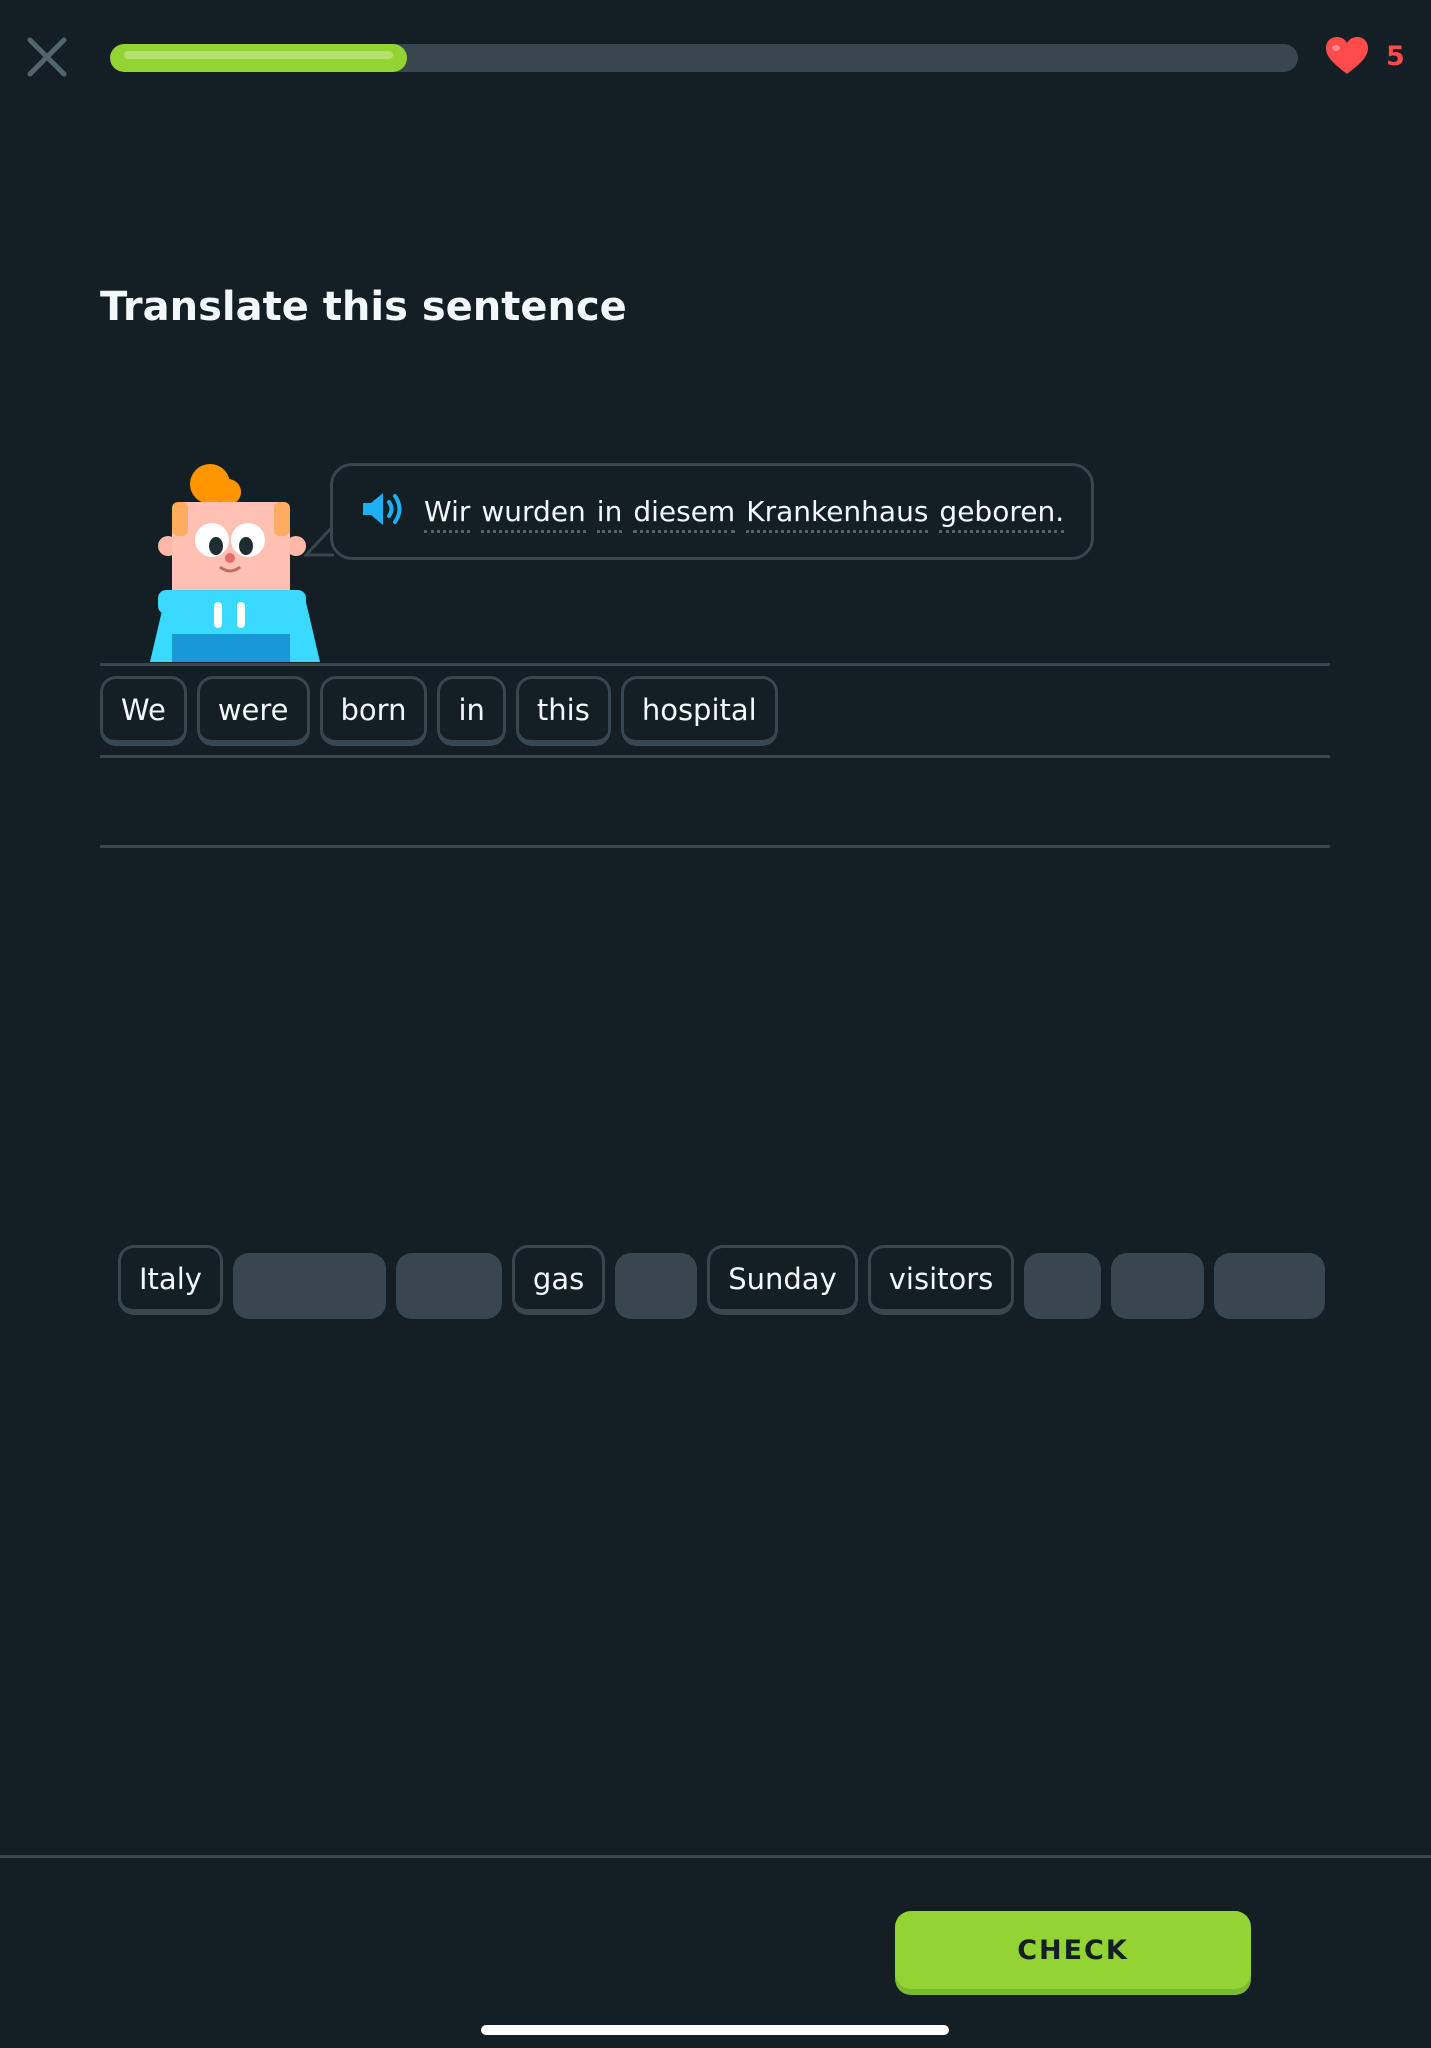  I want to click on hearts-indicator: 5, so click(1364, 56).